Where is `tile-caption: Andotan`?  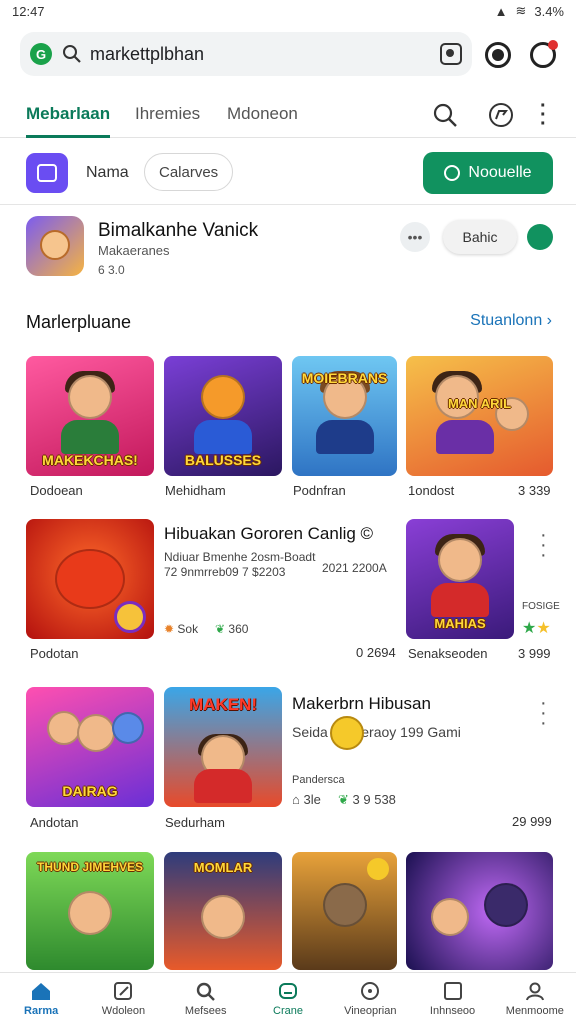 tile-caption: Andotan is located at coordinates (54, 822).